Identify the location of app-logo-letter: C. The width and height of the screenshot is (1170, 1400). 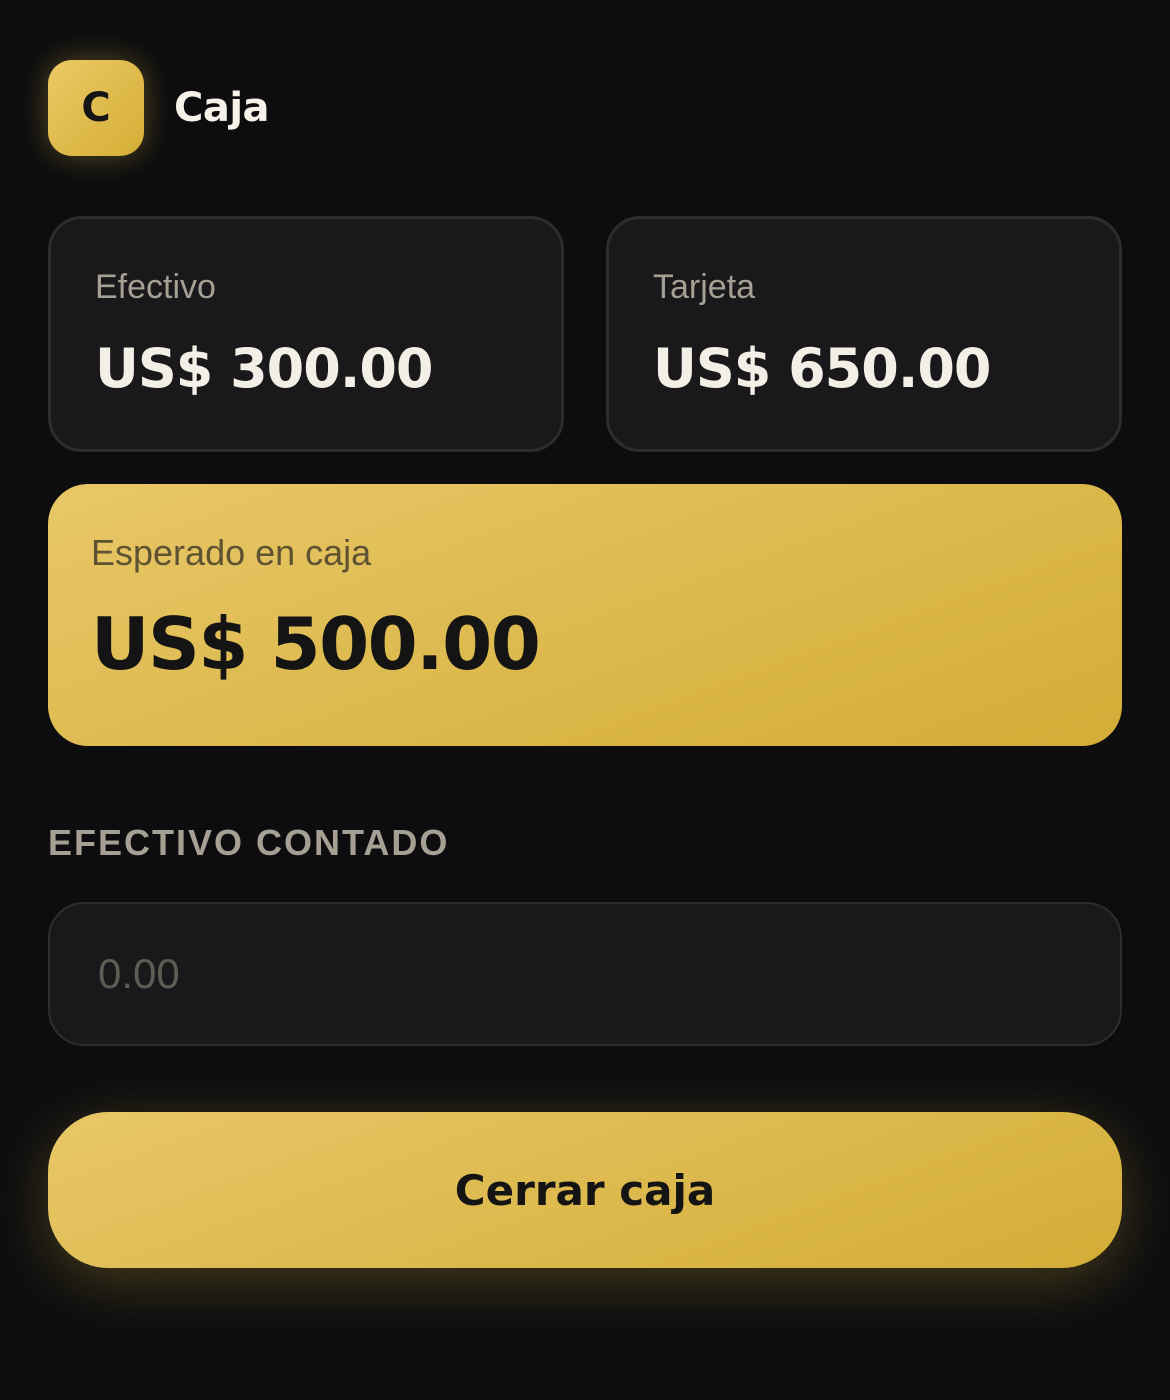
(96, 108).